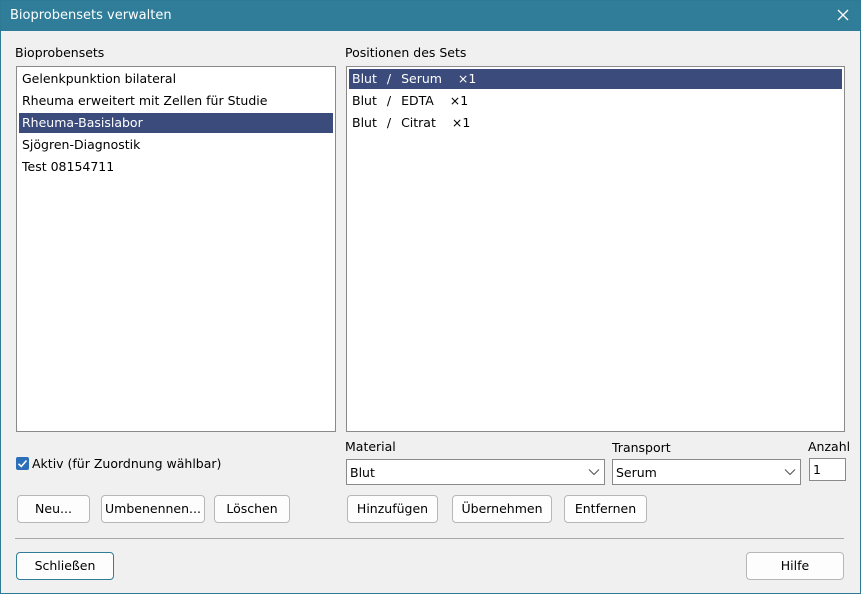 This screenshot has height=594, width=861. I want to click on window-title: Bioprobensets verwalten, so click(91, 15).